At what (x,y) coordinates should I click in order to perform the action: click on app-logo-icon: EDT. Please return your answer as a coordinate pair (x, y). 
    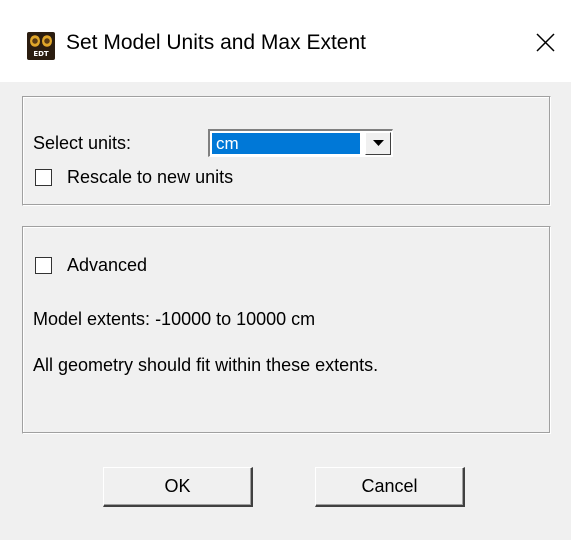
    Looking at the image, I should click on (41, 46).